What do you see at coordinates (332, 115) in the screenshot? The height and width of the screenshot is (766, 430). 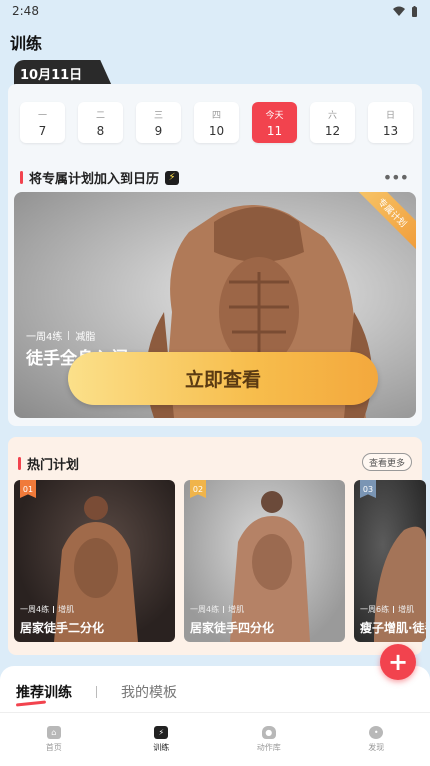 I see `day-weekday: 六` at bounding box center [332, 115].